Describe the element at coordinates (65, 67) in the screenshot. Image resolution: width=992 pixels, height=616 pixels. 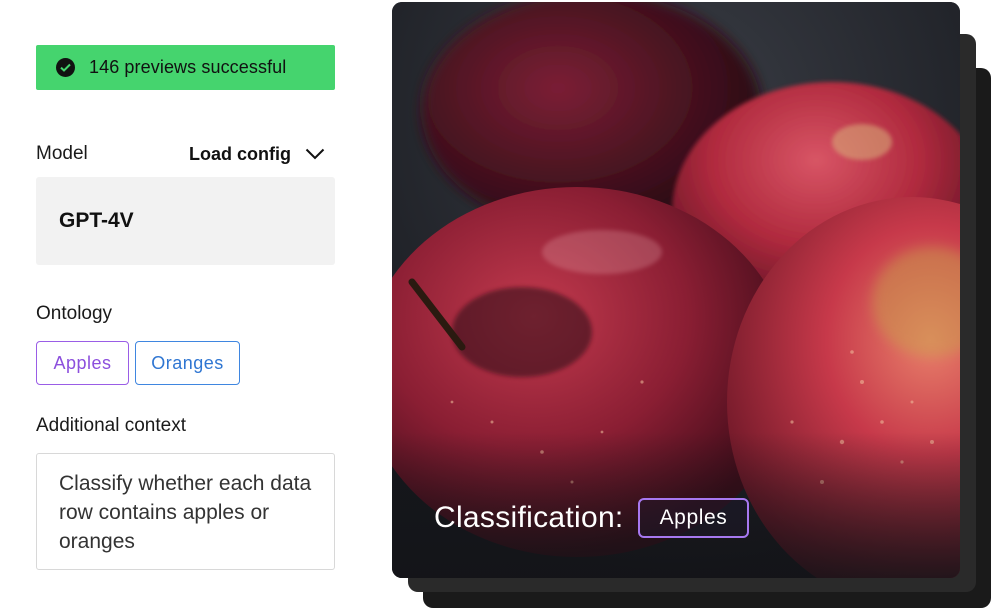
I see `check-circle-icon` at that location.